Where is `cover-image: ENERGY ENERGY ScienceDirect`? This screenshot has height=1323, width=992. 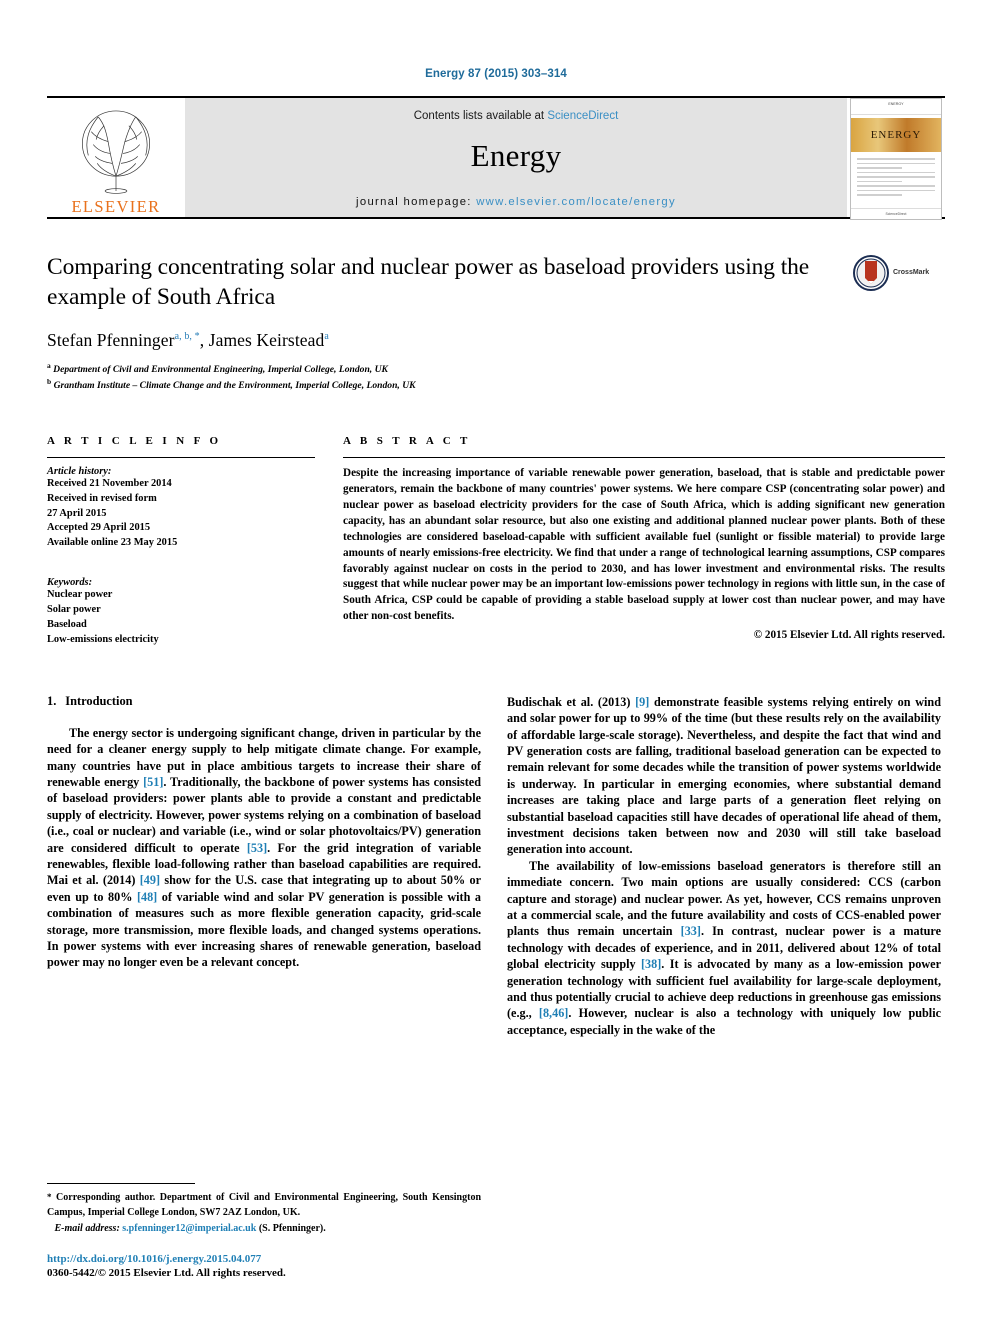
cover-image: ENERGY ENERGY ScienceDirect is located at coordinates (896, 159).